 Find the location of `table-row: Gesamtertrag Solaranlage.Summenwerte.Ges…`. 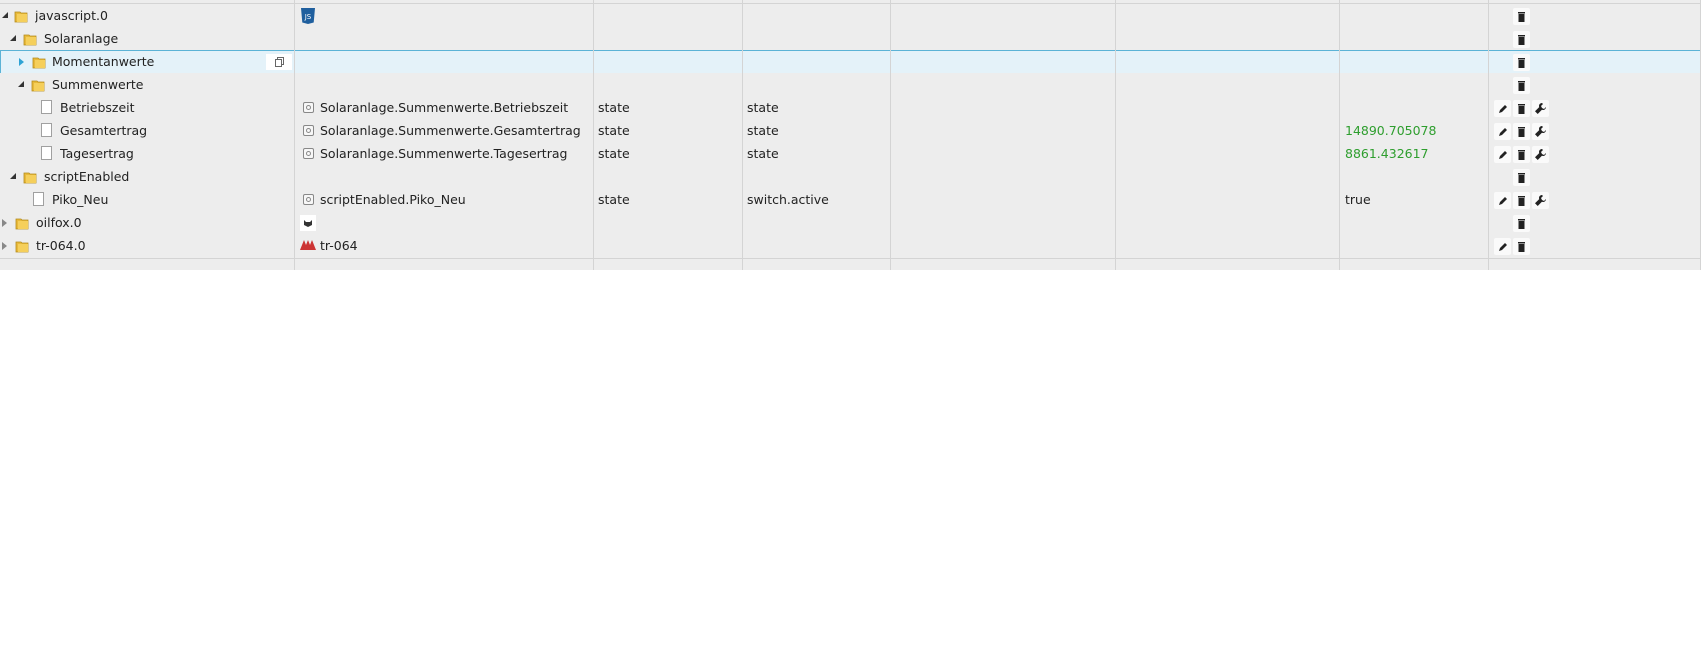

table-row: Gesamtertrag Solaranlage.Summenwerte.Ges… is located at coordinates (850, 131).